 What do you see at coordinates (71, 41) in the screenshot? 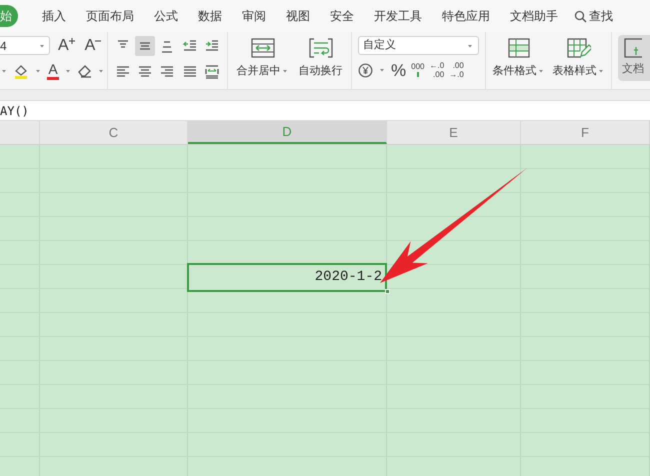
I see `plus-icon` at bounding box center [71, 41].